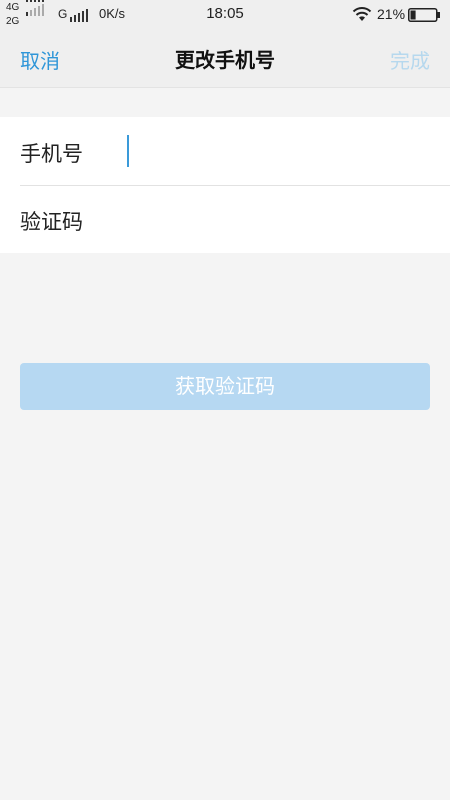 The height and width of the screenshot is (800, 450). Describe the element at coordinates (128, 151) in the screenshot. I see `text-caret` at that location.